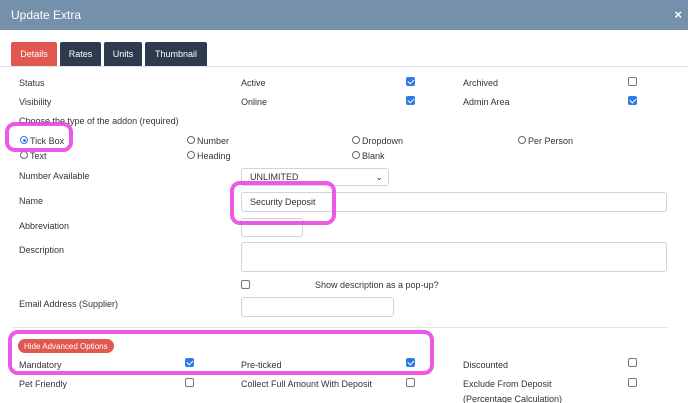 This screenshot has height=403, width=688. What do you see at coordinates (486, 365) in the screenshot?
I see `discounted-label: Discounted` at bounding box center [486, 365].